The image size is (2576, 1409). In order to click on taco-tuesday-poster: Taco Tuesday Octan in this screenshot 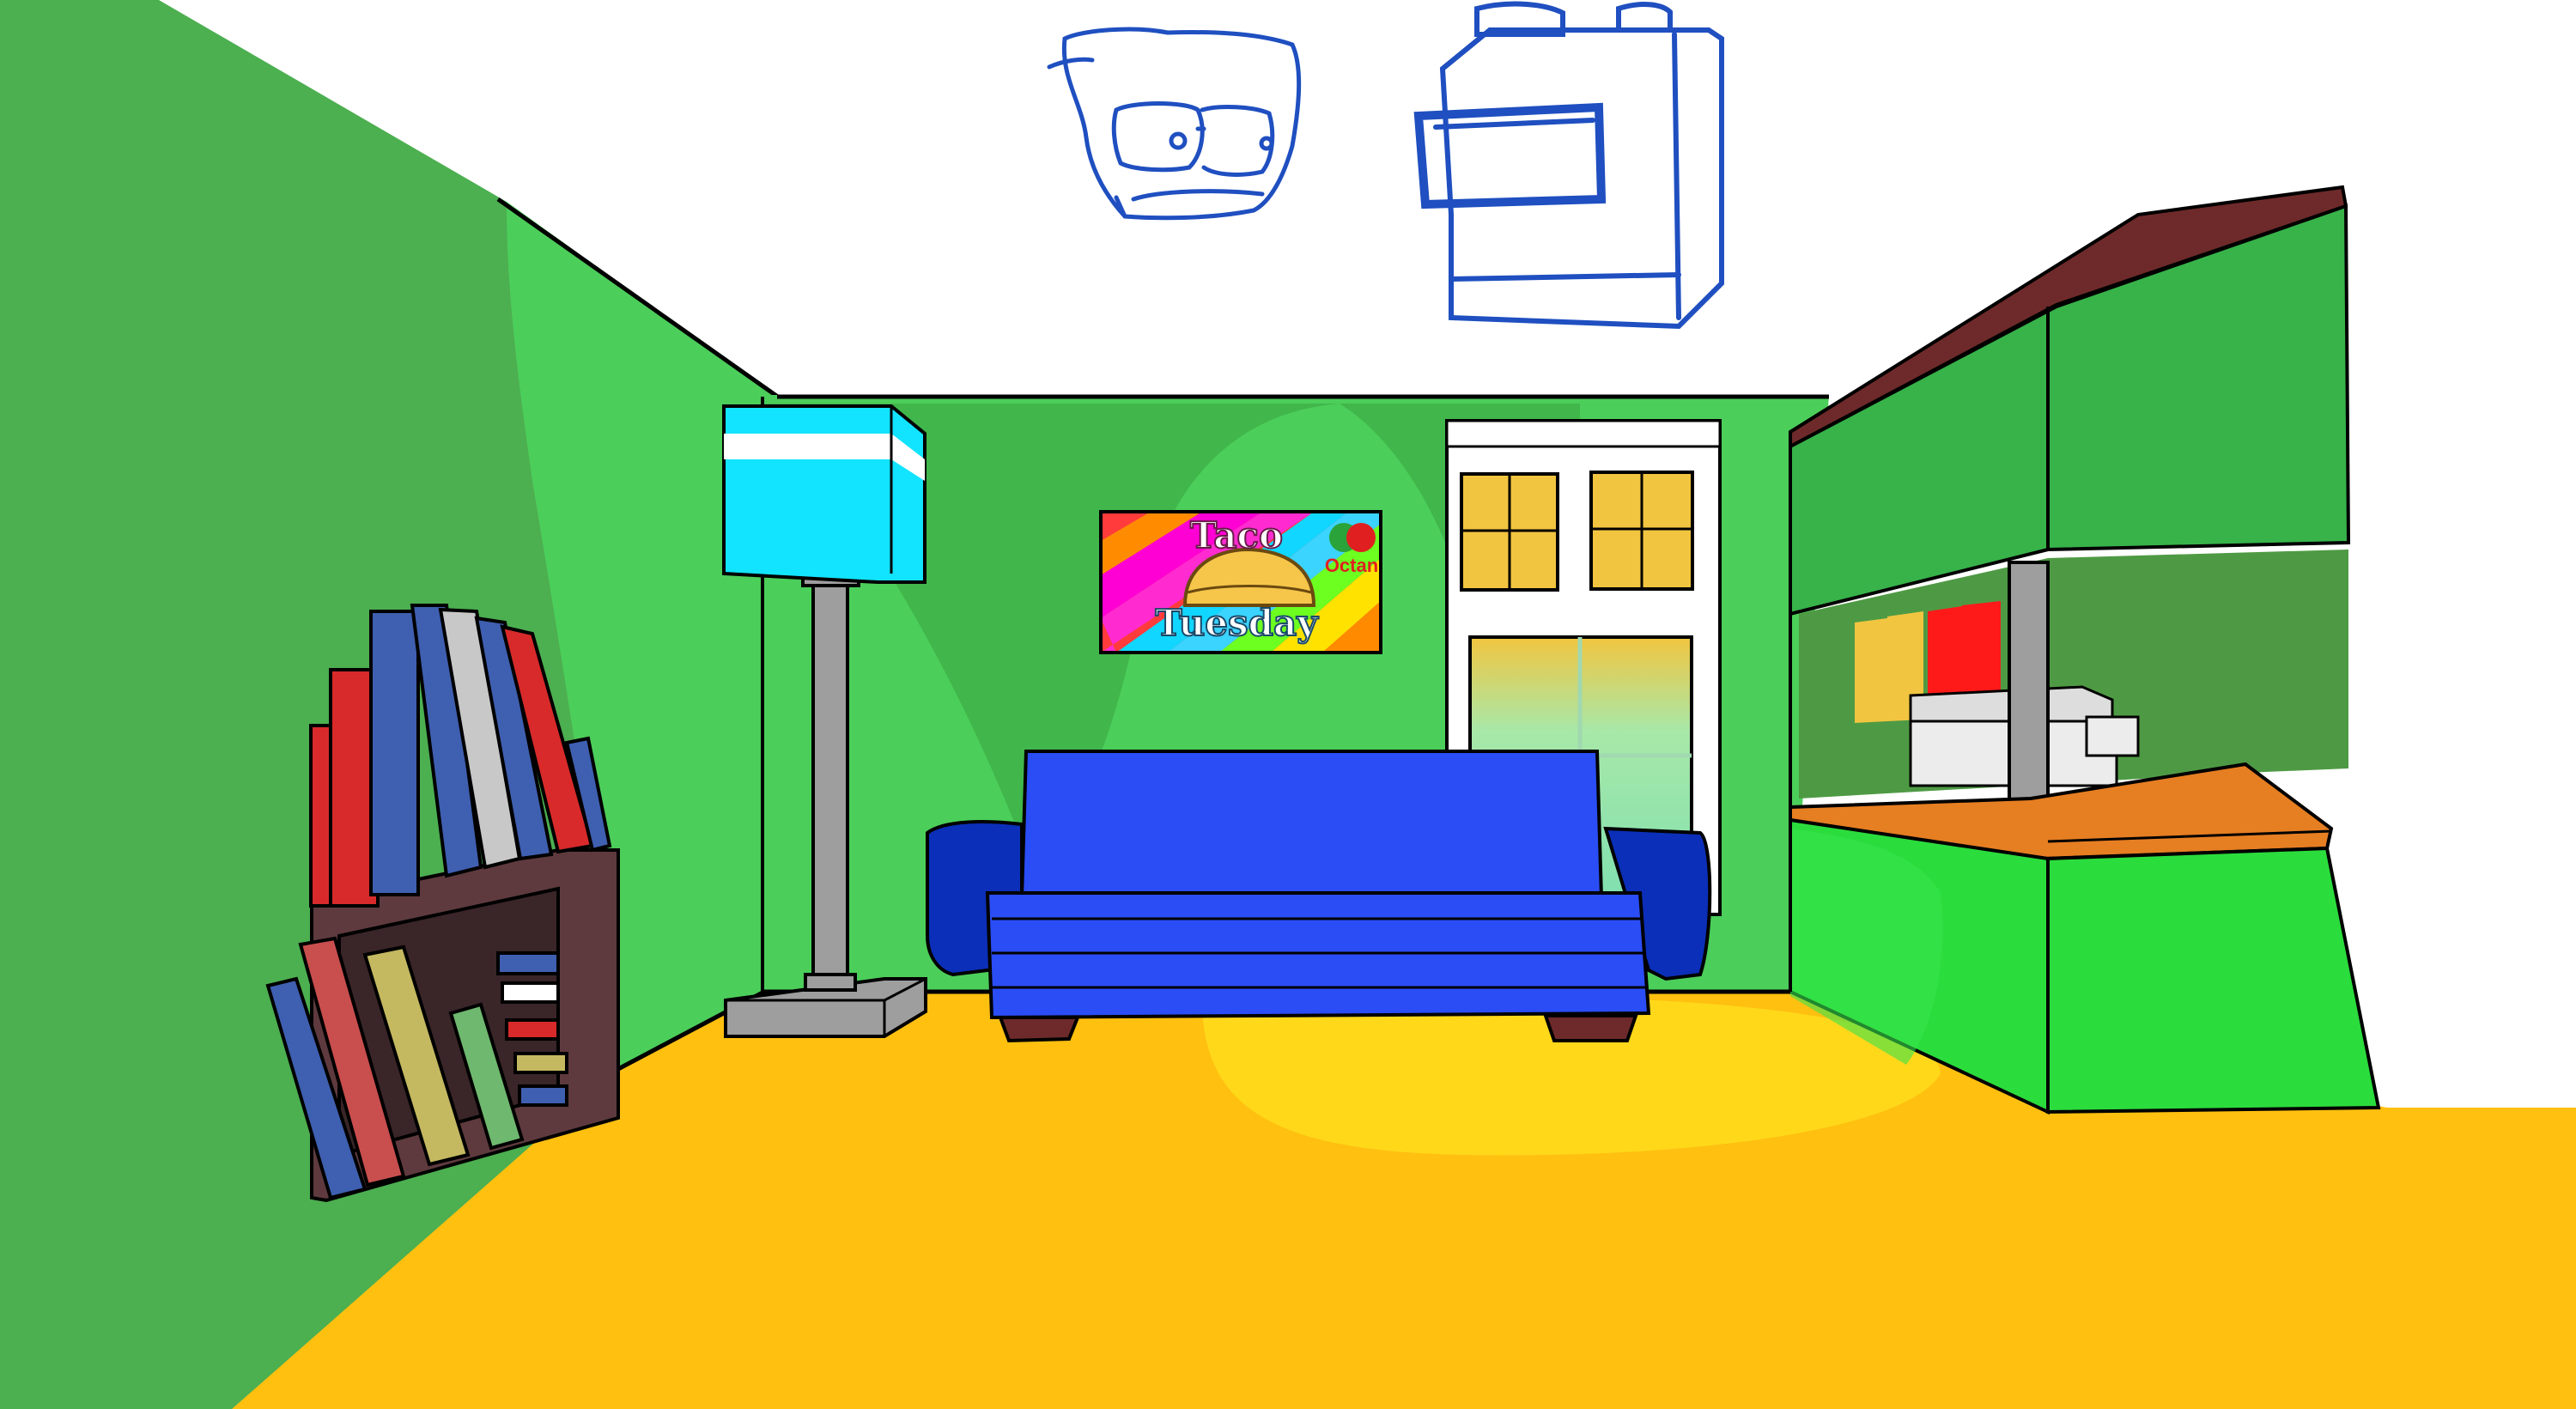, I will do `click(1240, 582)`.